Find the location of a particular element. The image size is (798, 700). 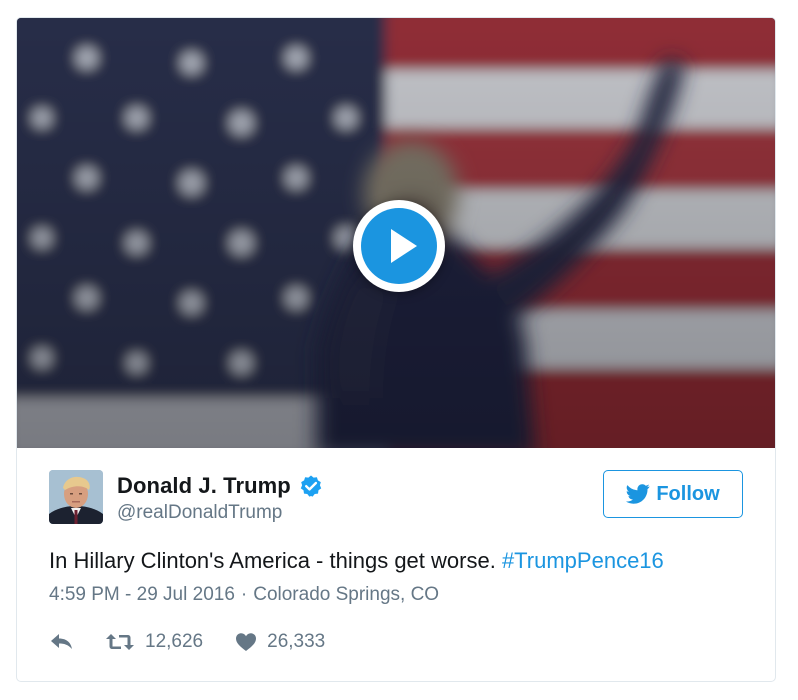

twitter-bird-icon is located at coordinates (638, 494).